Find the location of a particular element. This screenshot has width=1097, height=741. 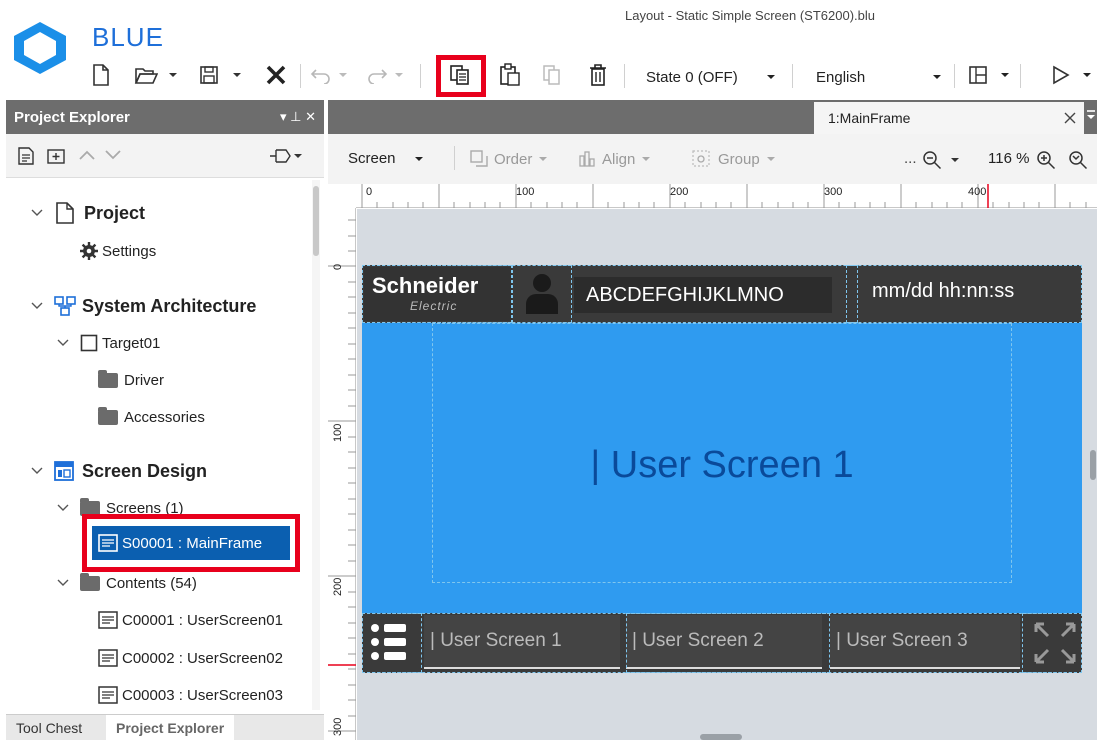

add-item-icon is located at coordinates (26, 156).